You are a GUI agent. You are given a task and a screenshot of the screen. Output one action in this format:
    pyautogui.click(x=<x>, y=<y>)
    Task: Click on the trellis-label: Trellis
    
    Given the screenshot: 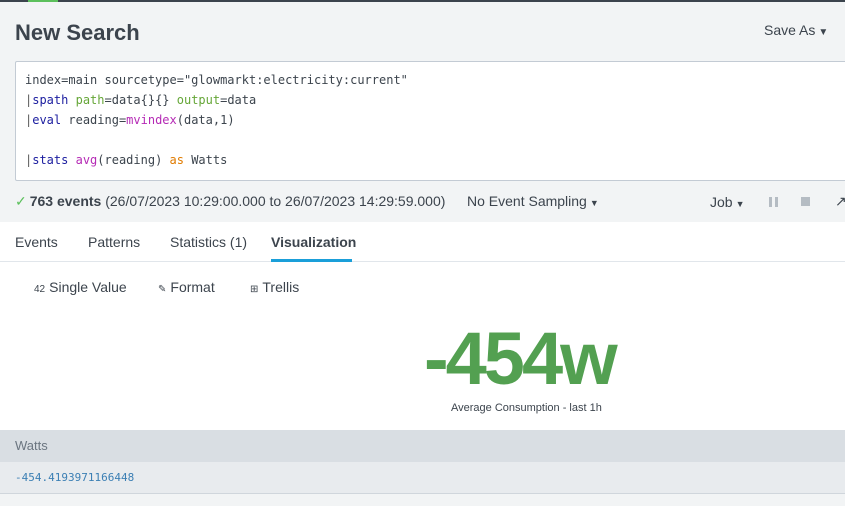 What is the action you would take?
    pyautogui.click(x=281, y=287)
    